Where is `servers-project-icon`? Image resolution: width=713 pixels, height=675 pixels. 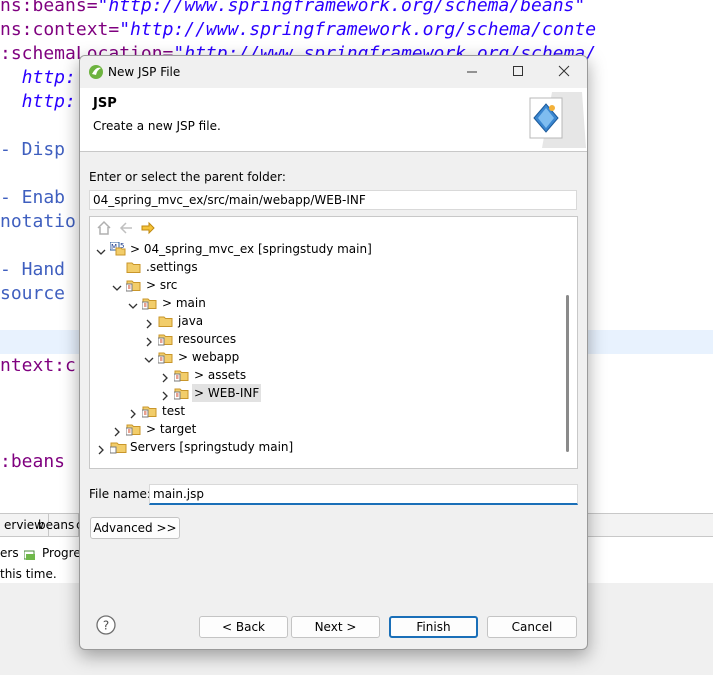 servers-project-icon is located at coordinates (118, 447).